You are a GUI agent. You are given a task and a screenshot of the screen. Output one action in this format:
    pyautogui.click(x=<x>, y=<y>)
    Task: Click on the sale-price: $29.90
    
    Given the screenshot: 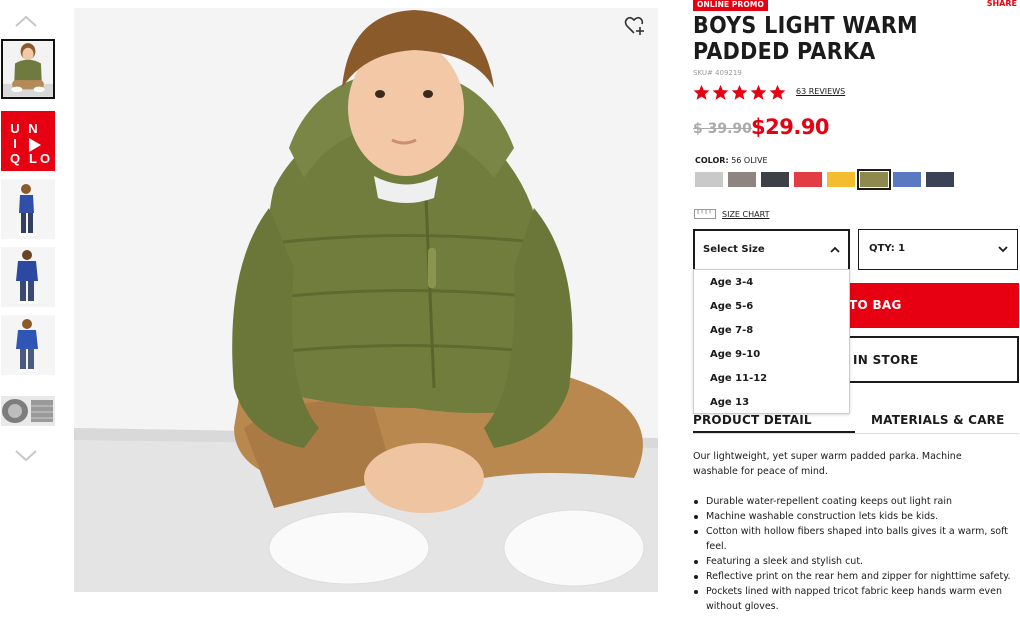 What is the action you would take?
    pyautogui.click(x=790, y=127)
    